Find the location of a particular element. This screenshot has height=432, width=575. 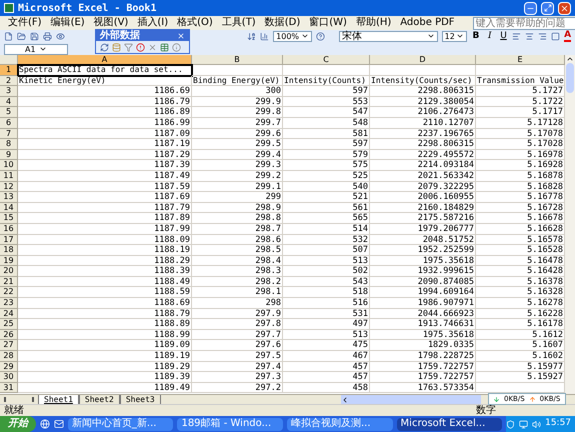

column-header: B is located at coordinates (237, 60).